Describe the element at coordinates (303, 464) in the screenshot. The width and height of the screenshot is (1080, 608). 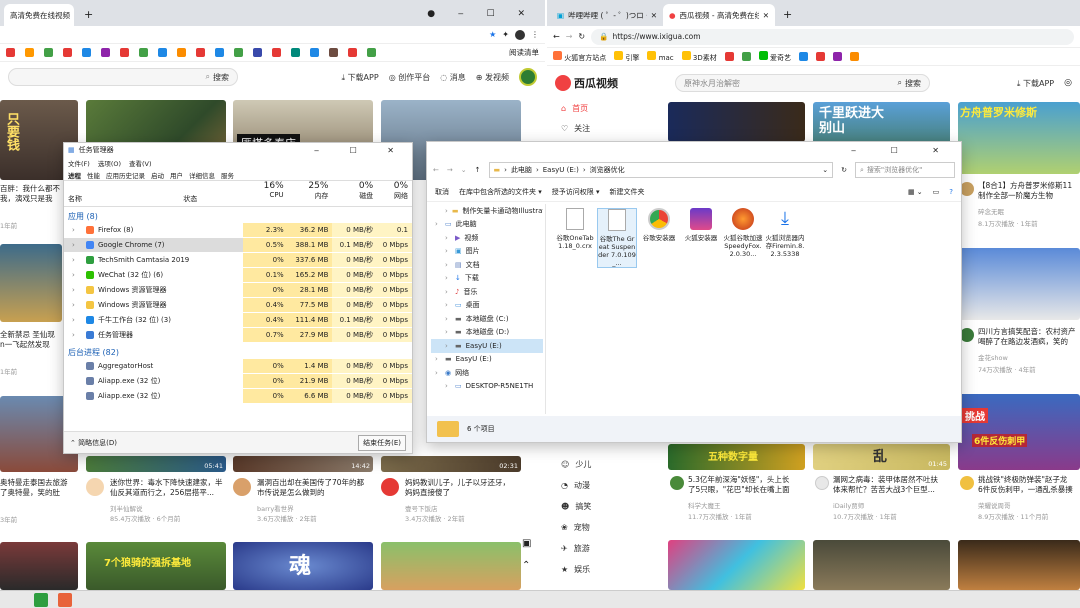
I see `video-thumbnail: 14:42` at that location.